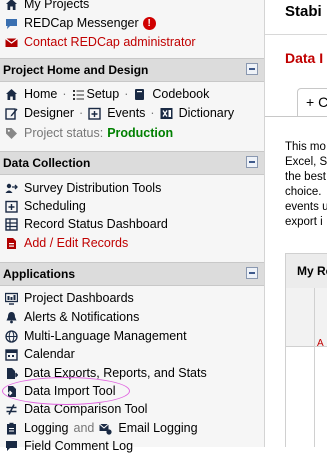 The image size is (327, 453). I want to click on project-status-row: Project status: Production, so click(89, 133).